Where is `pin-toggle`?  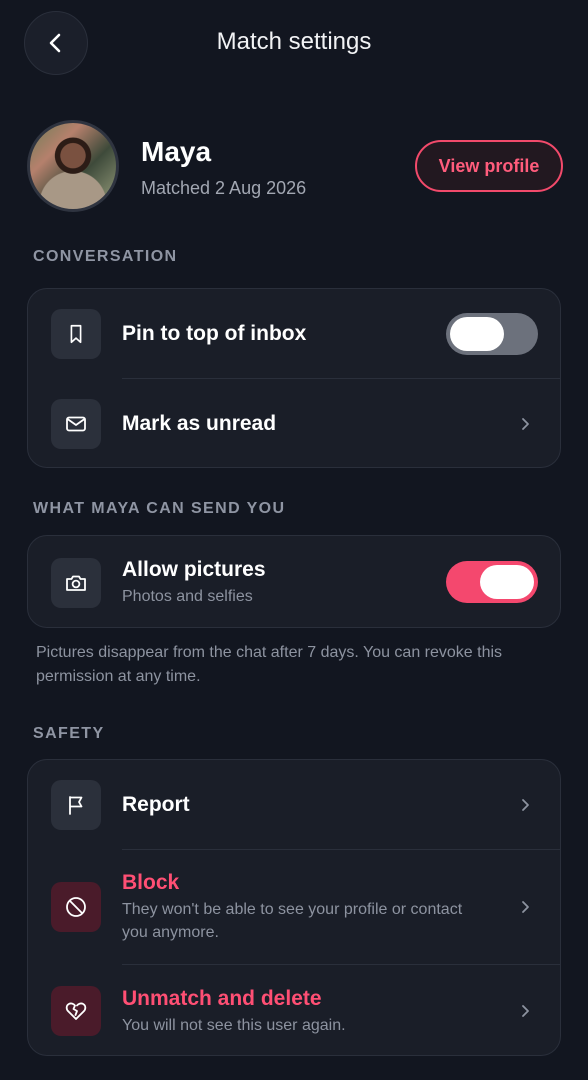 pin-toggle is located at coordinates (492, 334).